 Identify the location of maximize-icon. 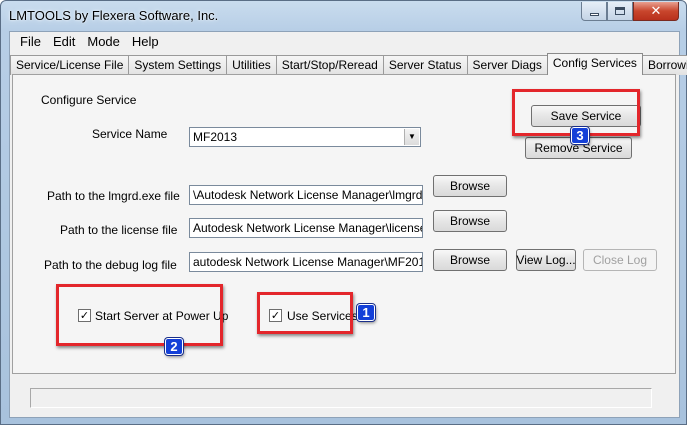
(620, 11).